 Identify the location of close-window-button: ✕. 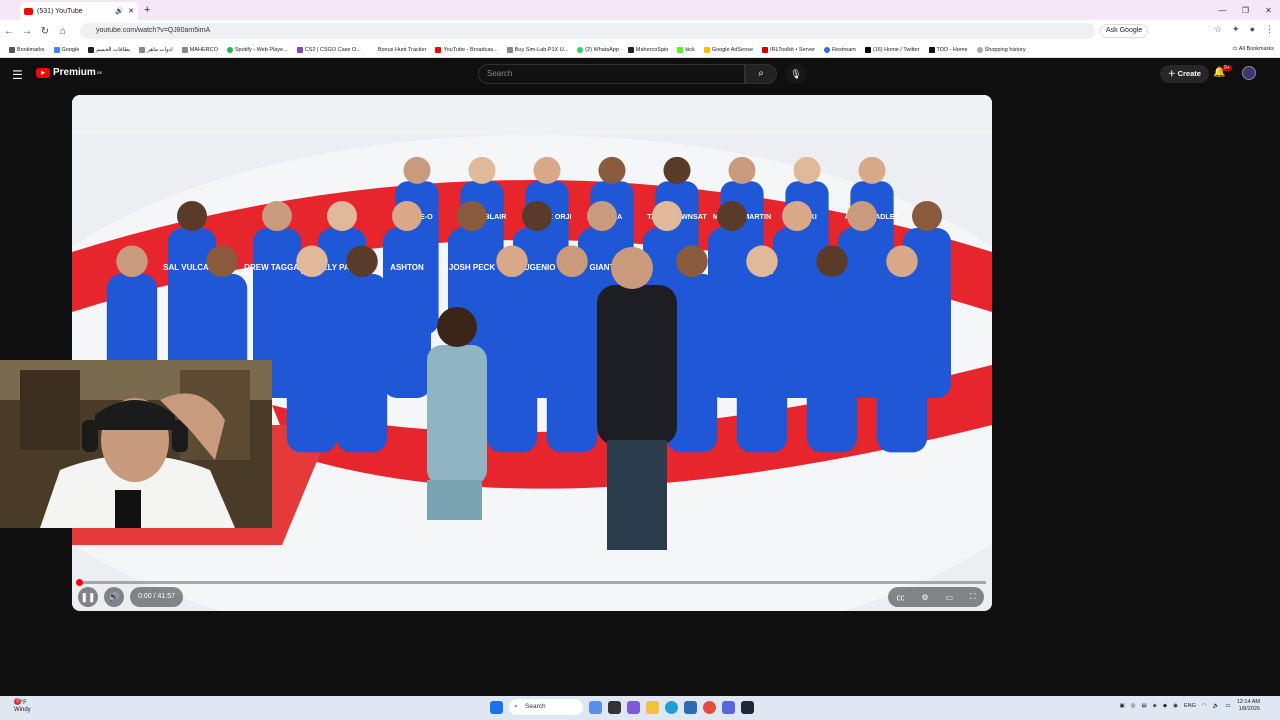
(1268, 10).